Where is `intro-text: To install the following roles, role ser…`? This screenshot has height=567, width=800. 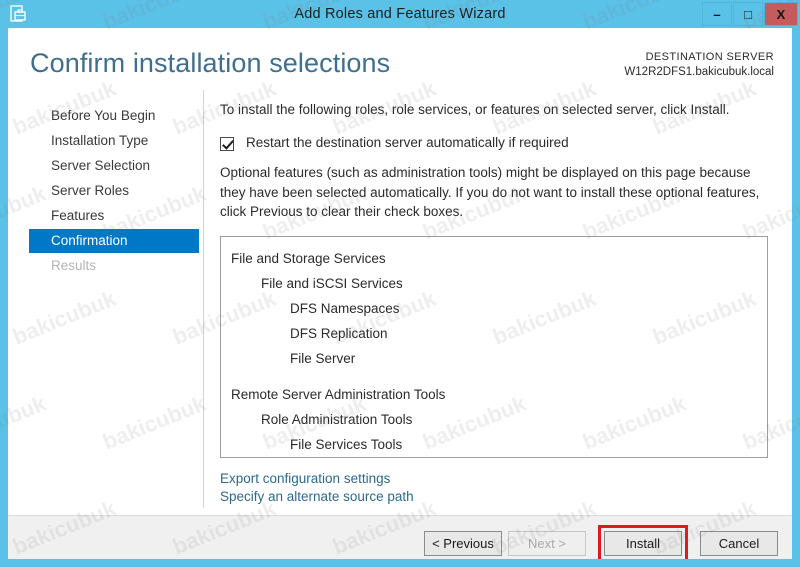
intro-text: To install the following roles, role ser… is located at coordinates (475, 109).